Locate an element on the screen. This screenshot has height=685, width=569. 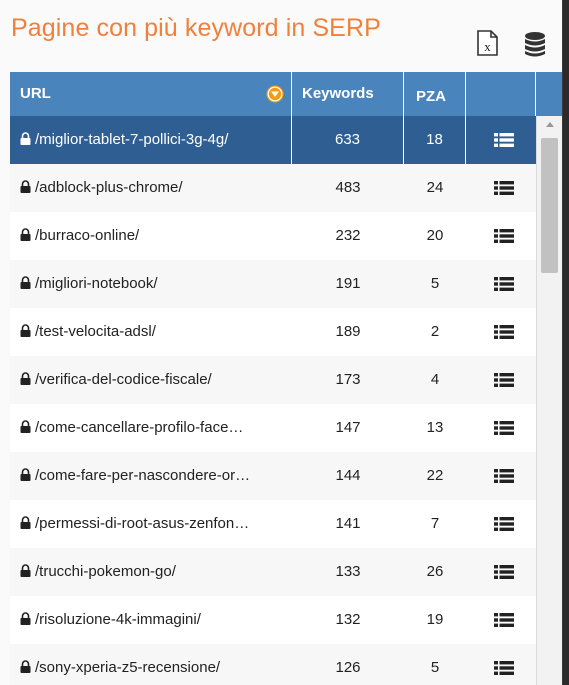
keywords-cell: 483 is located at coordinates (348, 187).